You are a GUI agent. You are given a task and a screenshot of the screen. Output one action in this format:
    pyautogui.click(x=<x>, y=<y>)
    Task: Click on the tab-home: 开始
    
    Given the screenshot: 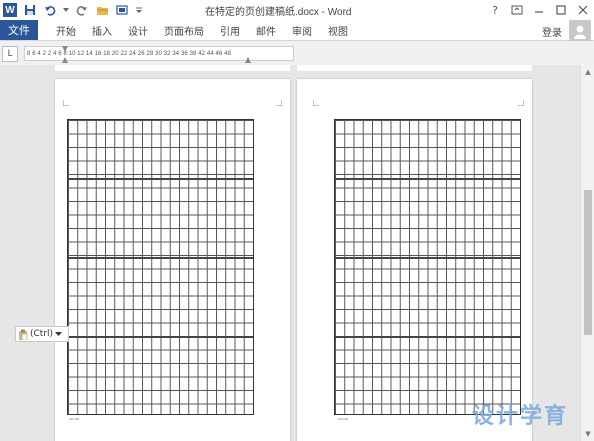 What is the action you would take?
    pyautogui.click(x=66, y=30)
    